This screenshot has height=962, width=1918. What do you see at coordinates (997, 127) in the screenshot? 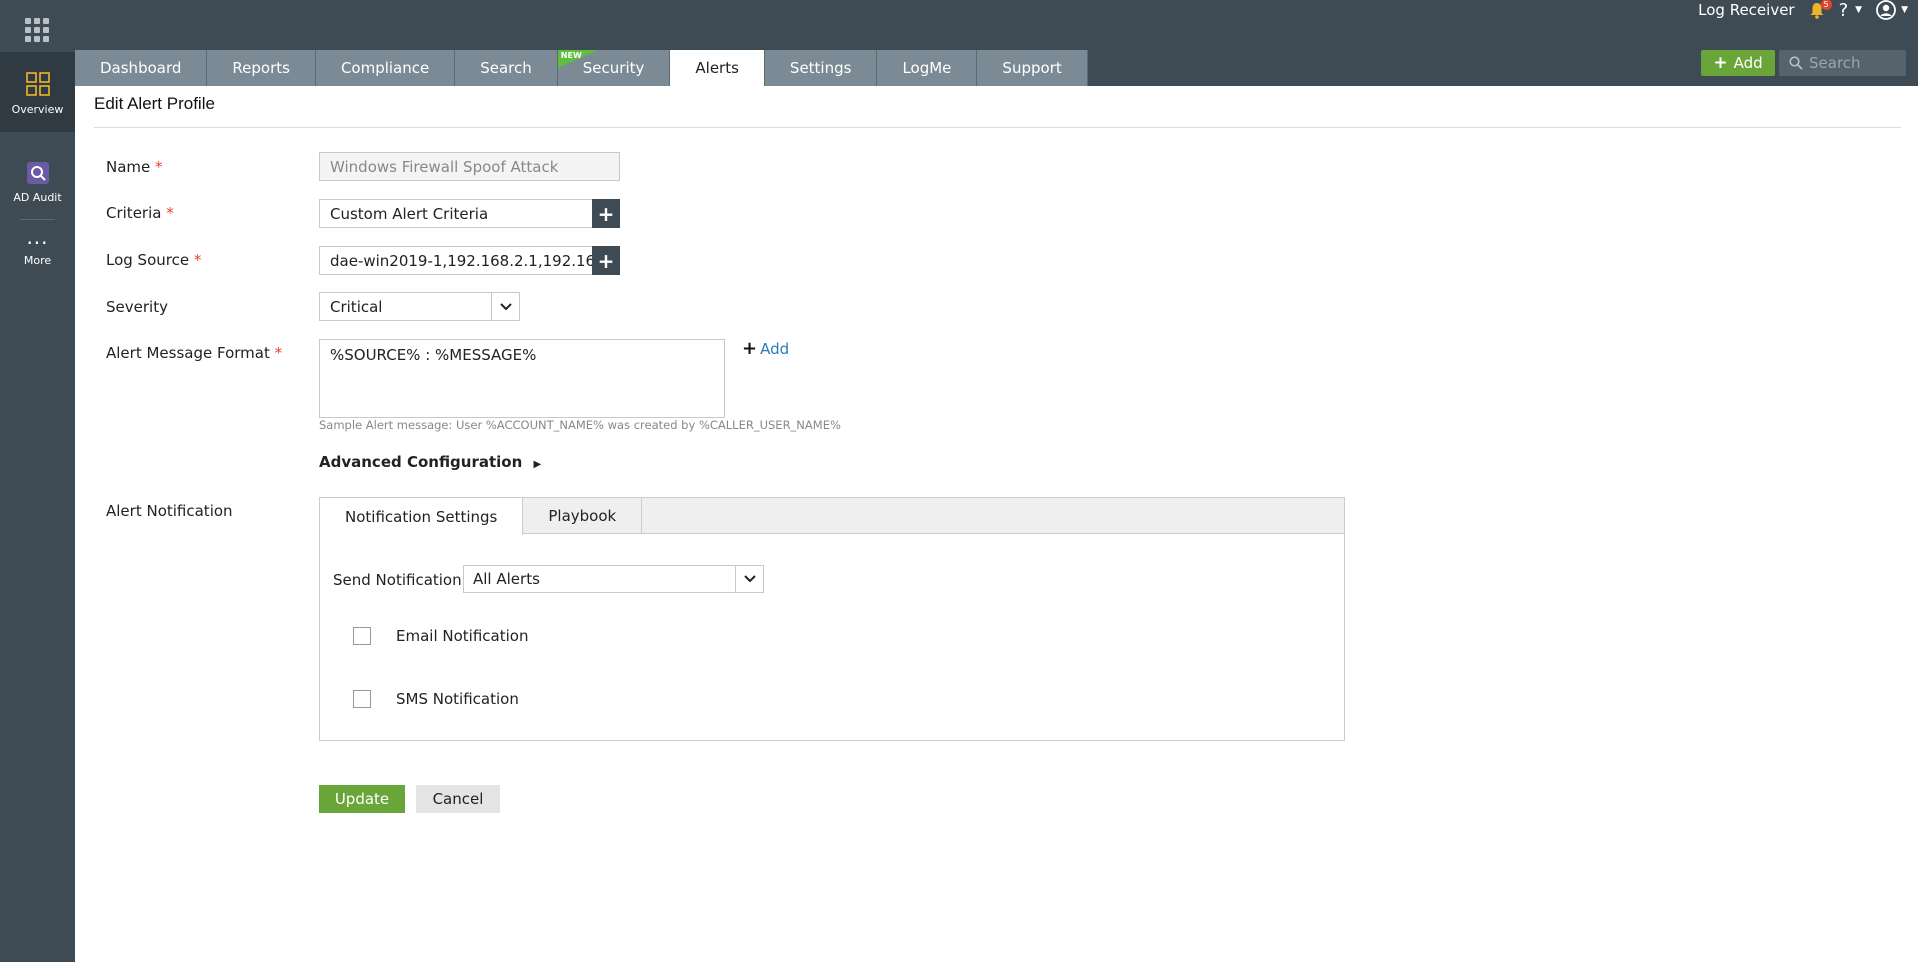
I see `title-divider` at bounding box center [997, 127].